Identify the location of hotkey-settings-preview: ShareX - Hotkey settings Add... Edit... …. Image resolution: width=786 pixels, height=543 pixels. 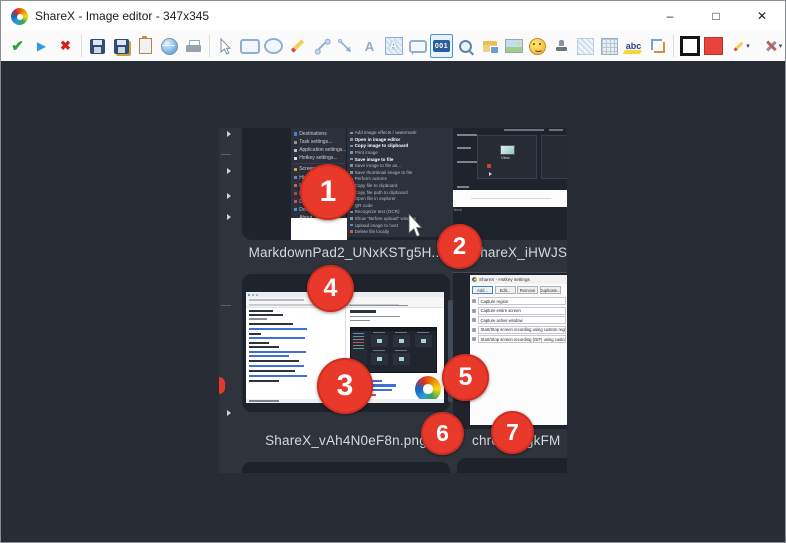
(518, 350).